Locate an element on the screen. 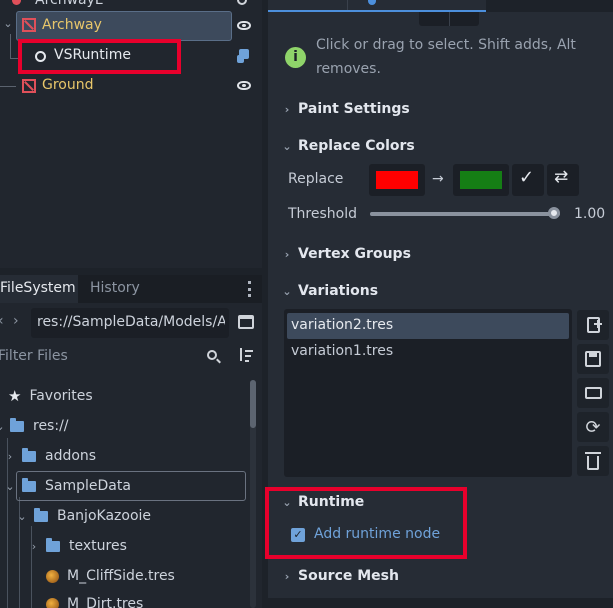 The image size is (613, 608). split-view-icon is located at coordinates (246, 322).